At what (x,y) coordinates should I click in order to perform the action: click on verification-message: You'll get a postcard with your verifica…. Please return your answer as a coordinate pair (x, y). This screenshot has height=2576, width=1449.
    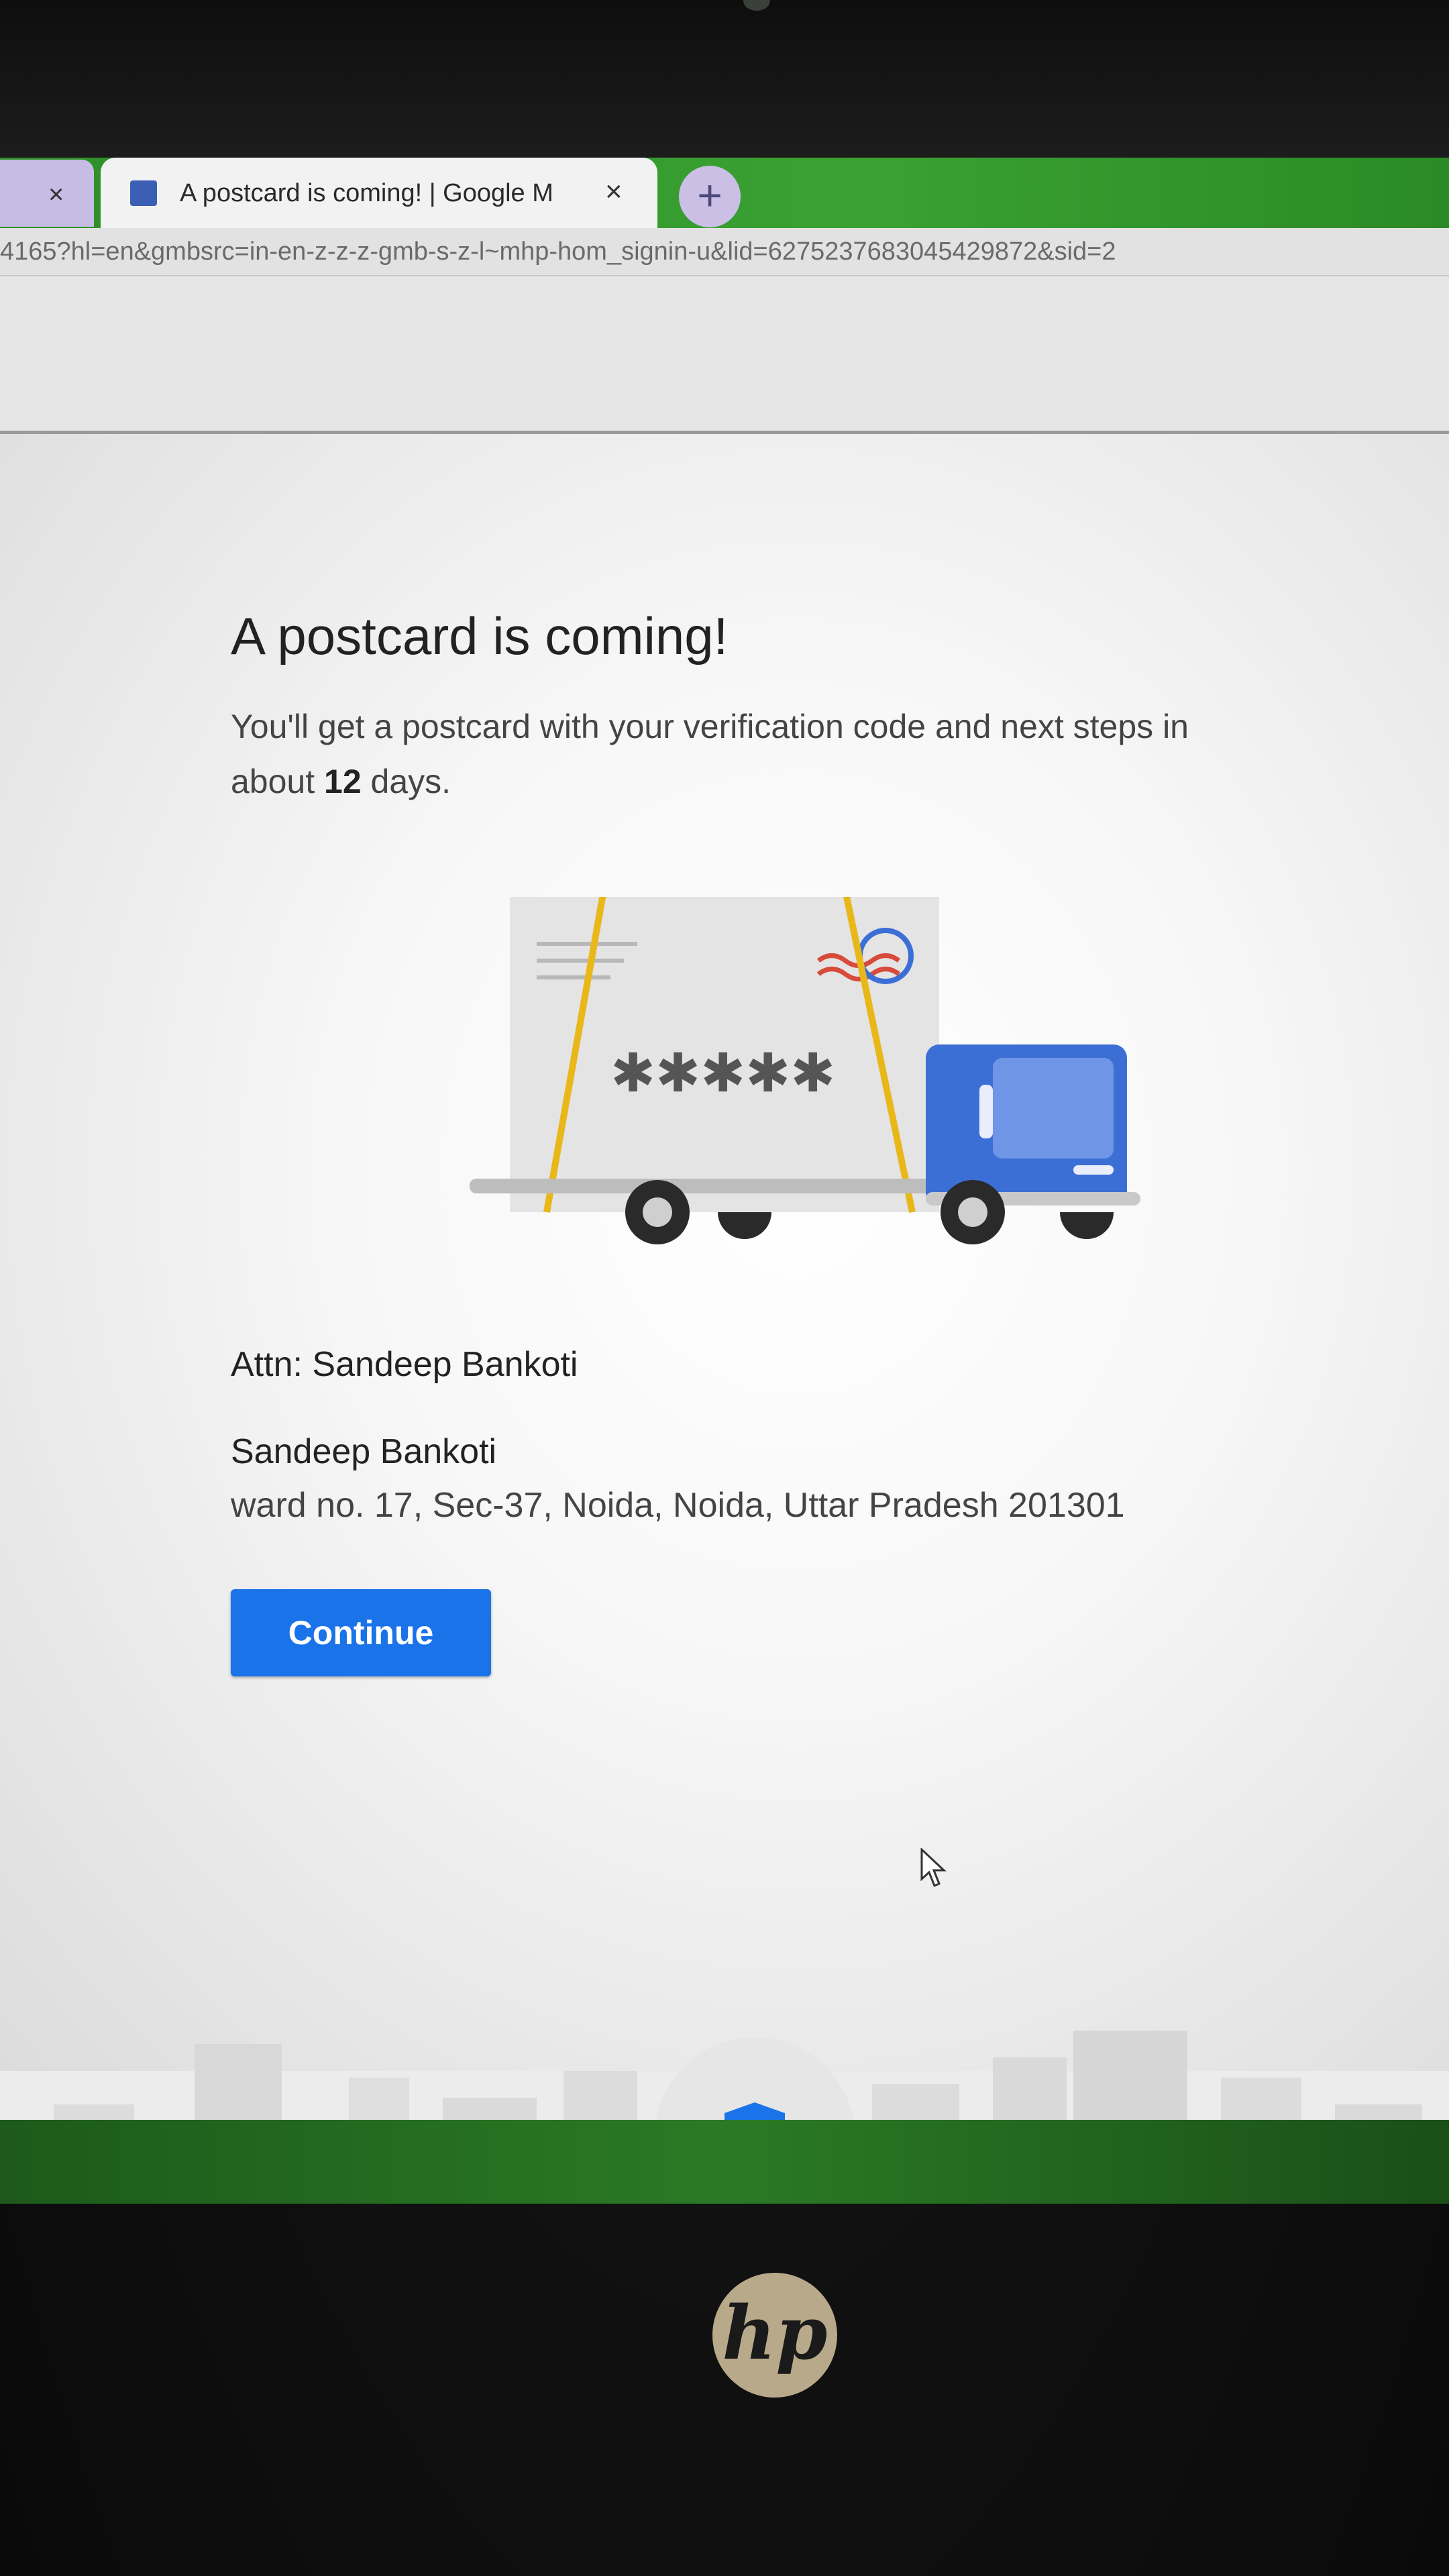
    Looking at the image, I should click on (720, 754).